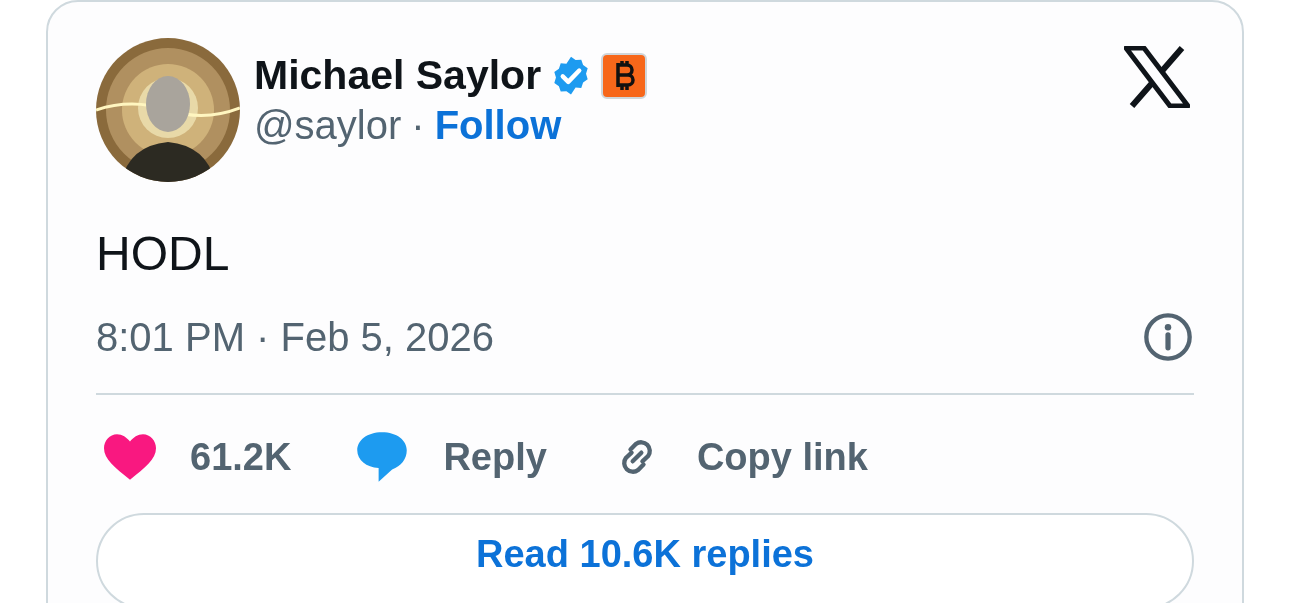 The height and width of the screenshot is (603, 1290). What do you see at coordinates (328, 125) in the screenshot?
I see `author-handle: @saylor` at bounding box center [328, 125].